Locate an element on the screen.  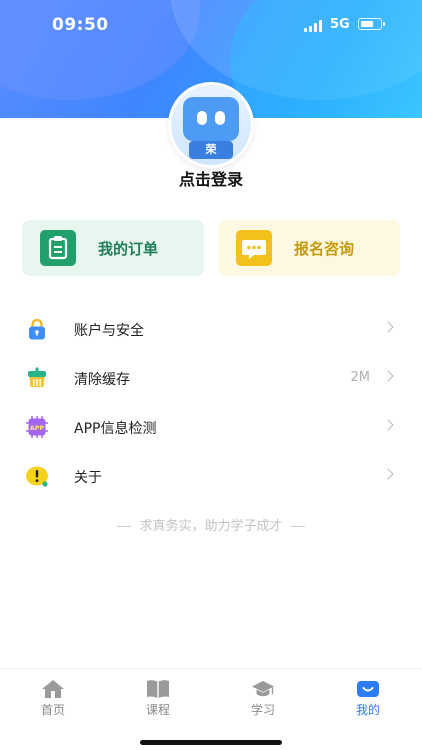
menu-label: 关于 is located at coordinates (88, 478).